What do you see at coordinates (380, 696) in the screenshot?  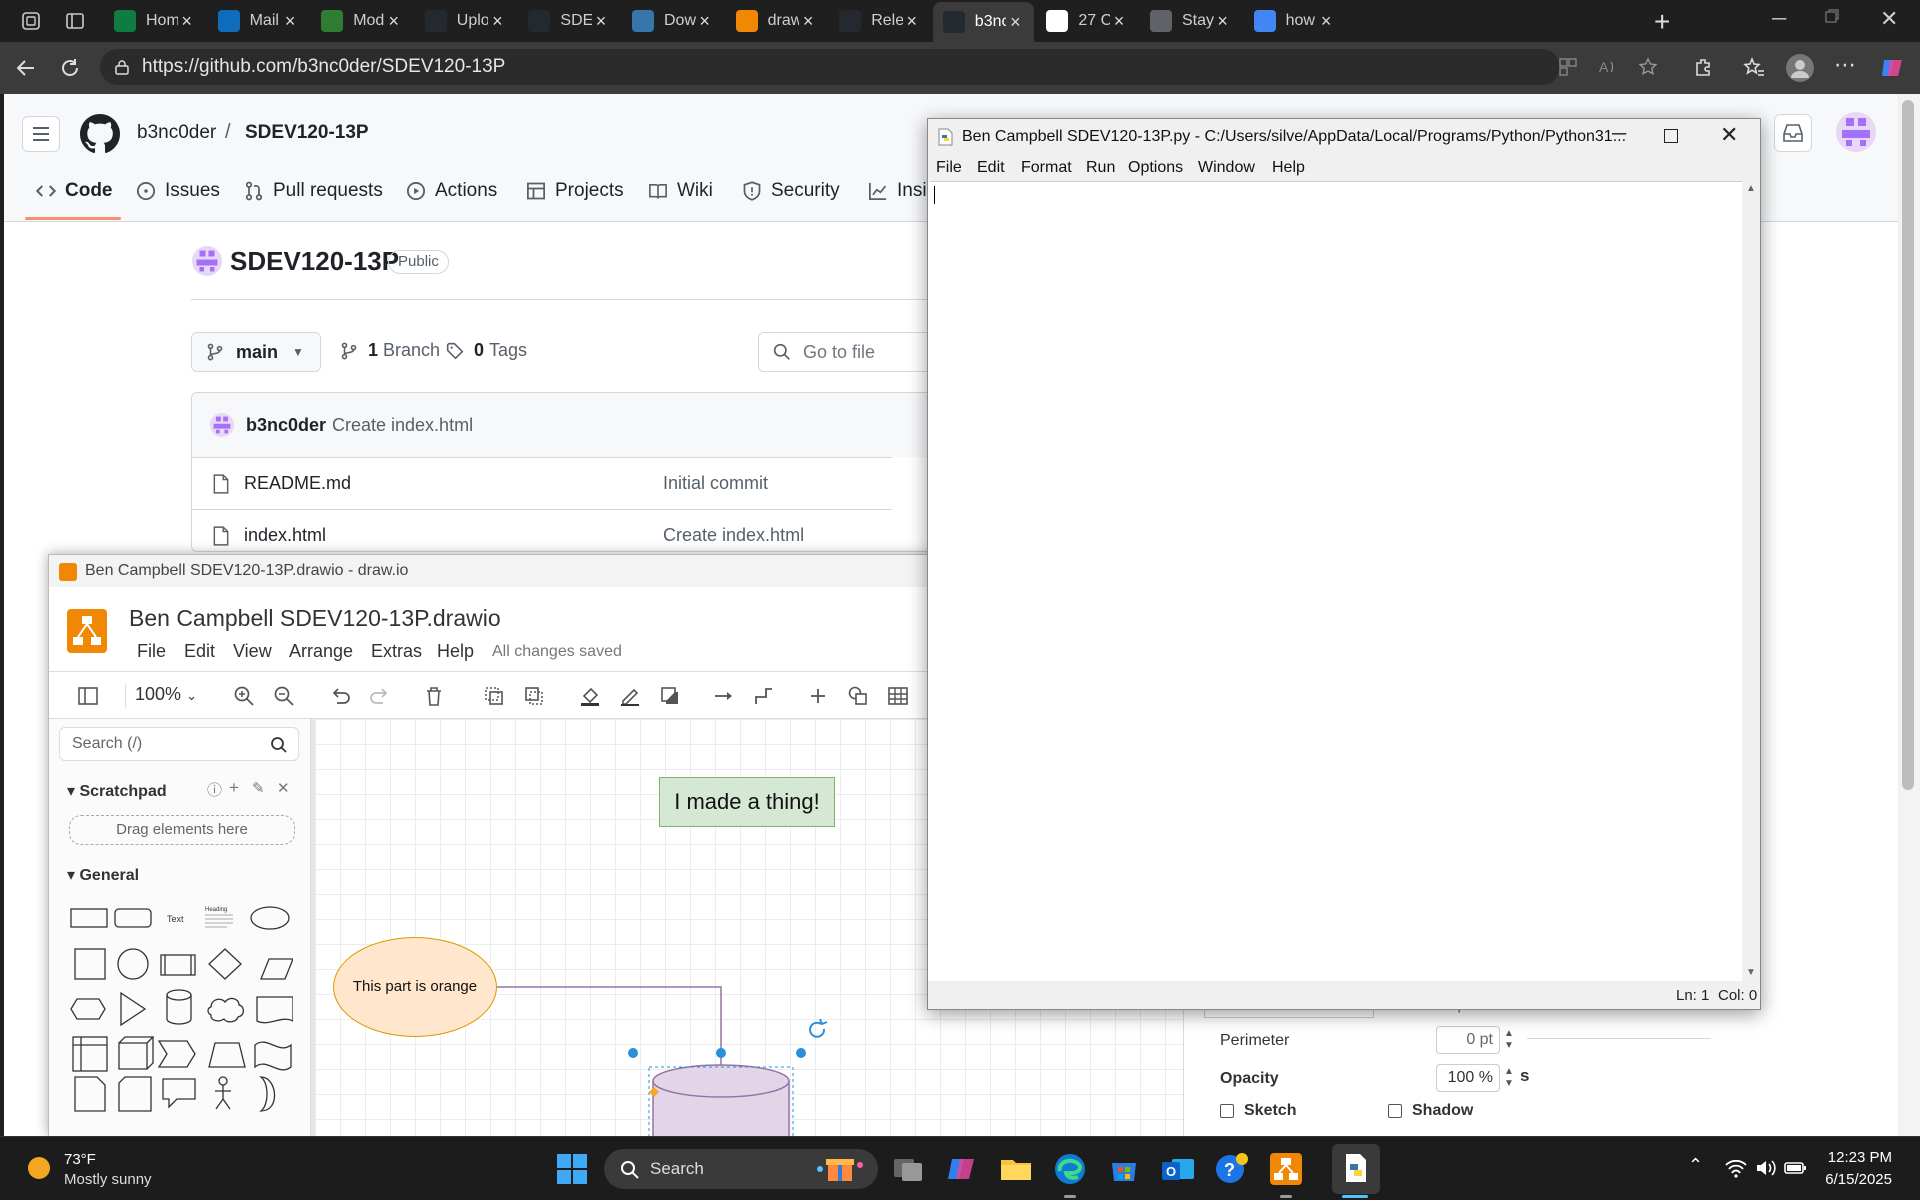 I see `redo-icon` at bounding box center [380, 696].